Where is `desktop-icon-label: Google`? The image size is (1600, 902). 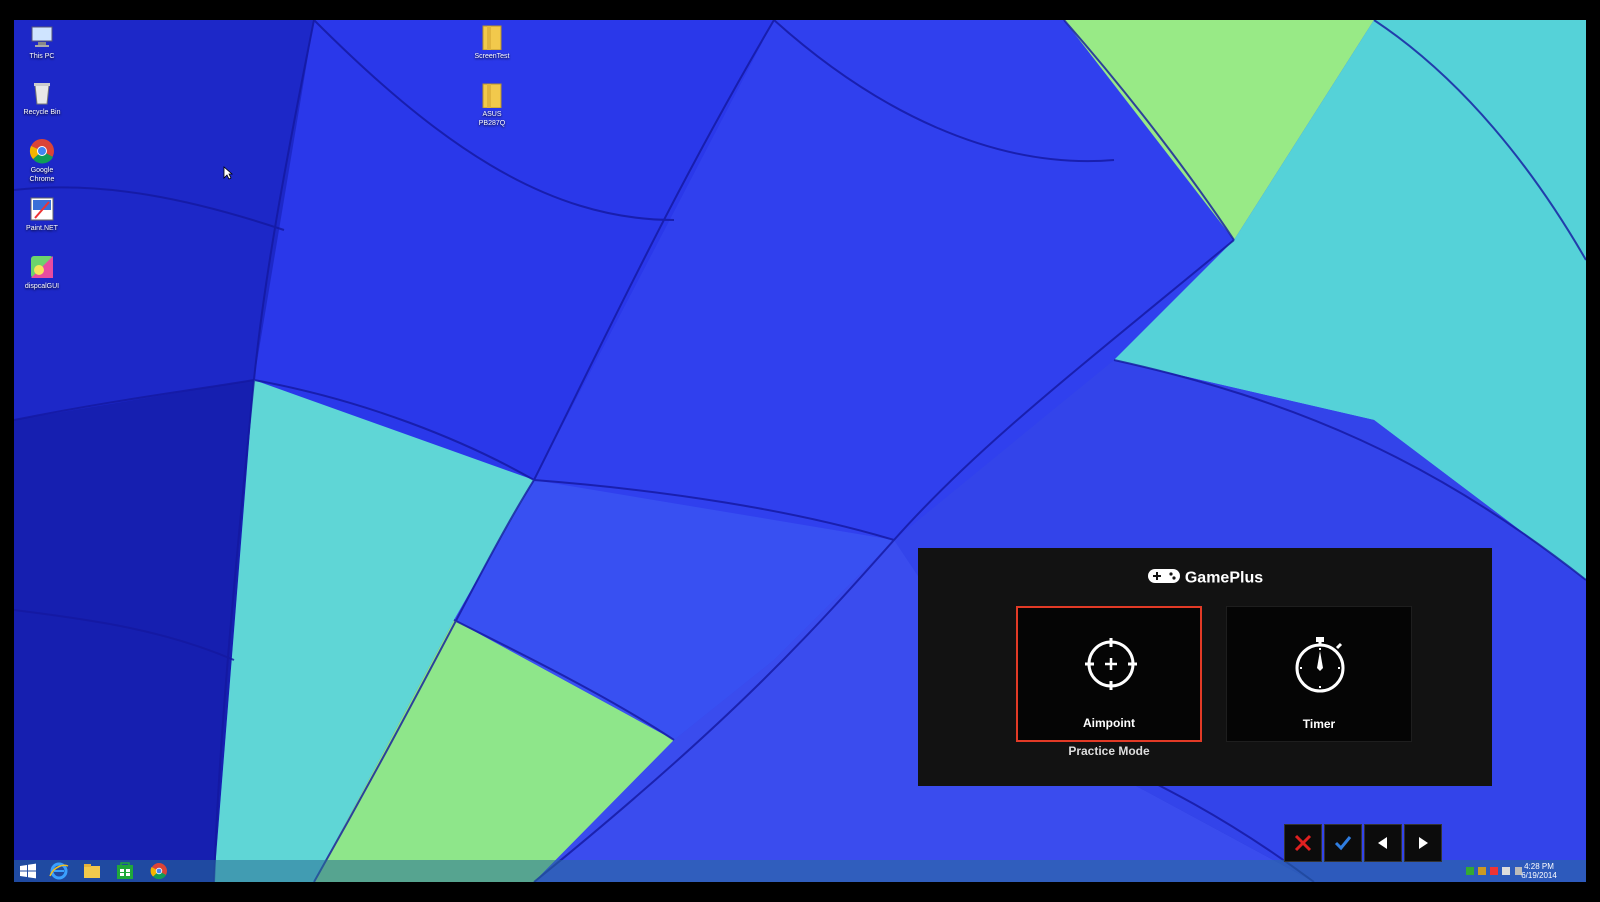
desktop-icon-label: Google is located at coordinates (42, 170).